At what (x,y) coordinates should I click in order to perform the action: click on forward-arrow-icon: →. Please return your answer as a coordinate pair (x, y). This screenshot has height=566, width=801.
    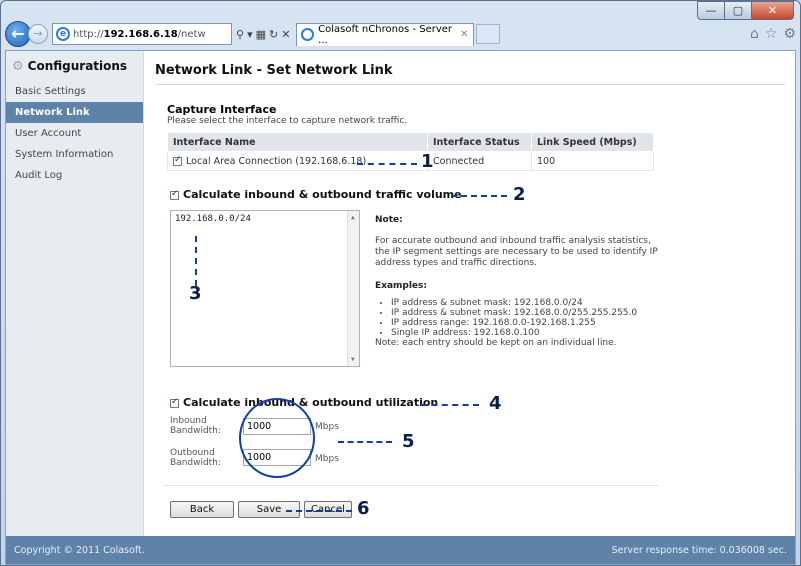
    Looking at the image, I should click on (38, 34).